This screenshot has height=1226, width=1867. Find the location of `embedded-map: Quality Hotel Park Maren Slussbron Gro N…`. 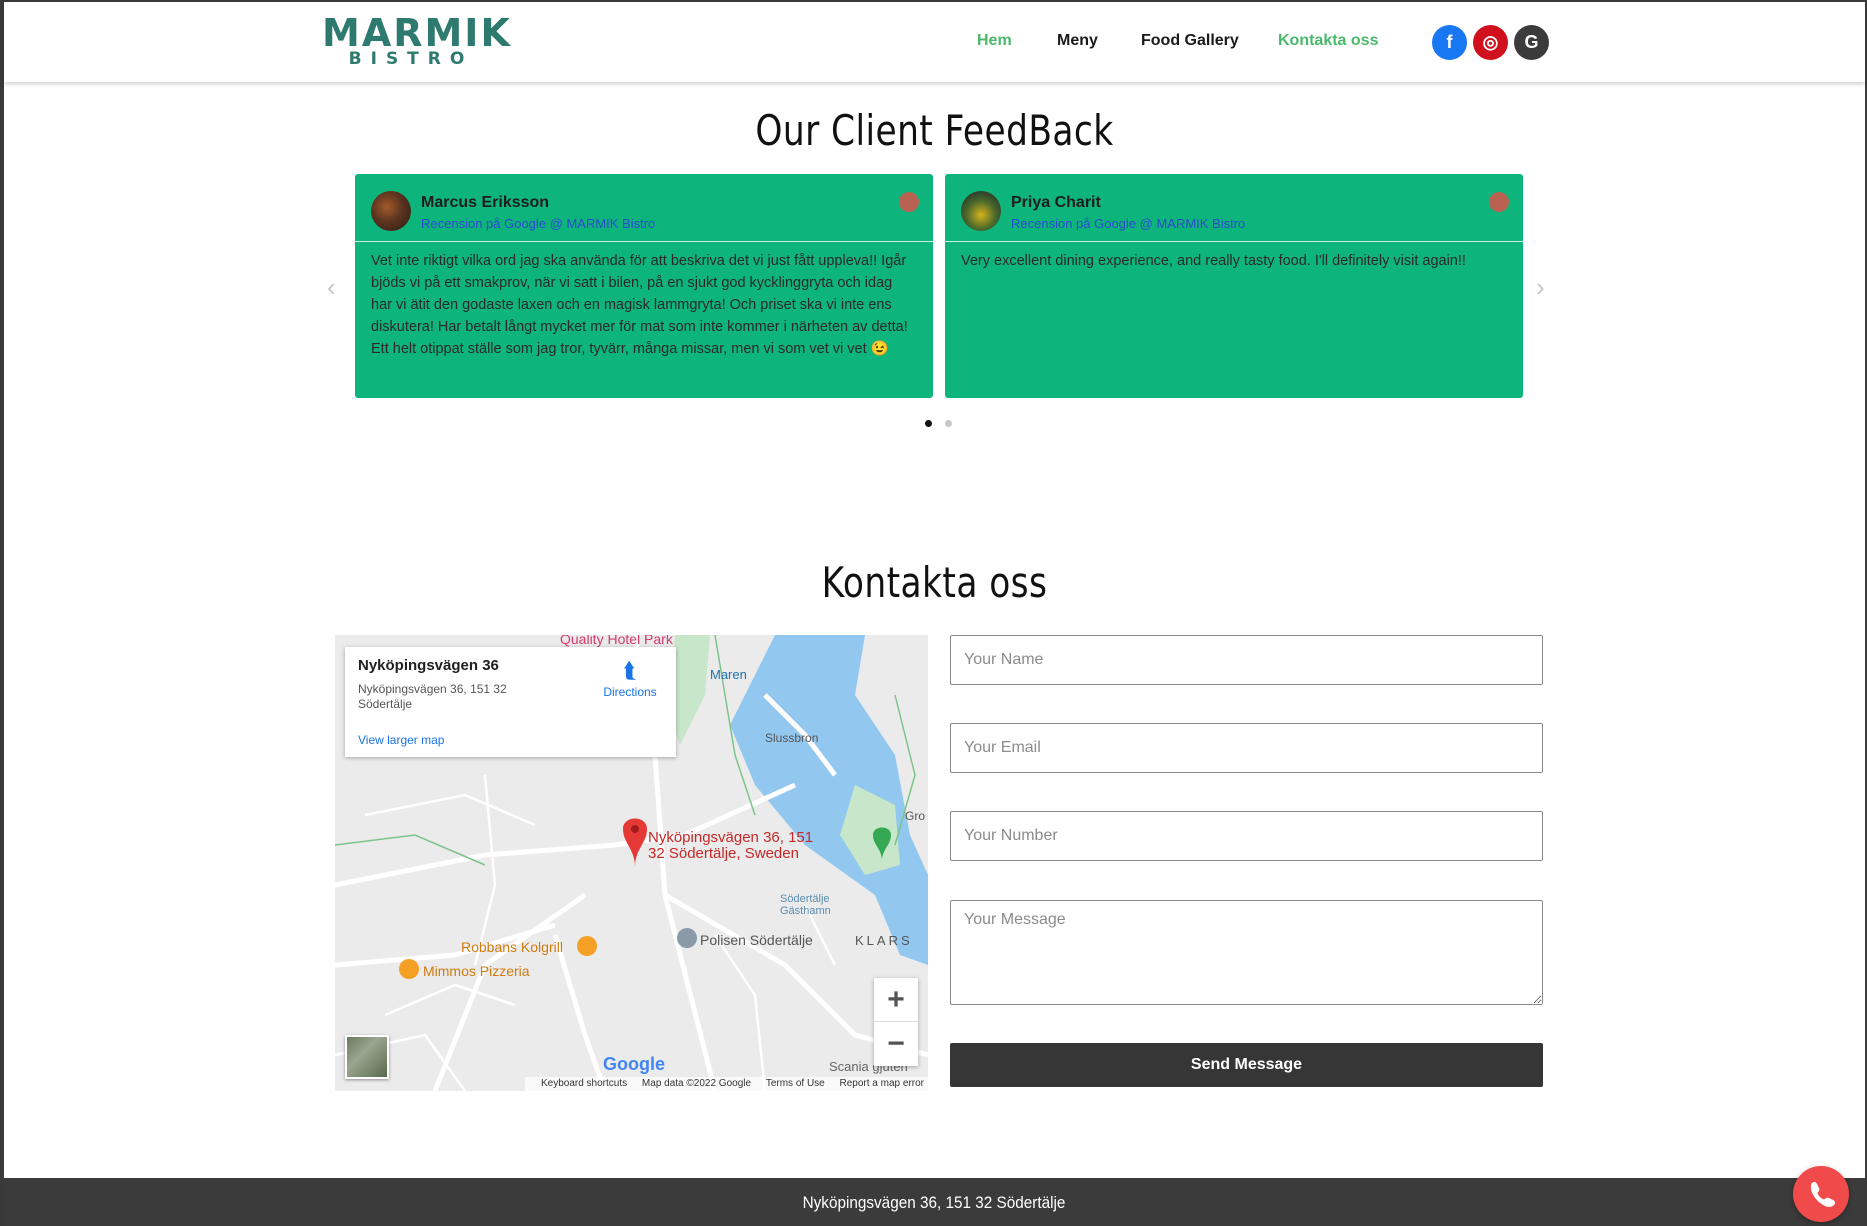

embedded-map: Quality Hotel Park Maren Slussbron Gro N… is located at coordinates (631, 863).